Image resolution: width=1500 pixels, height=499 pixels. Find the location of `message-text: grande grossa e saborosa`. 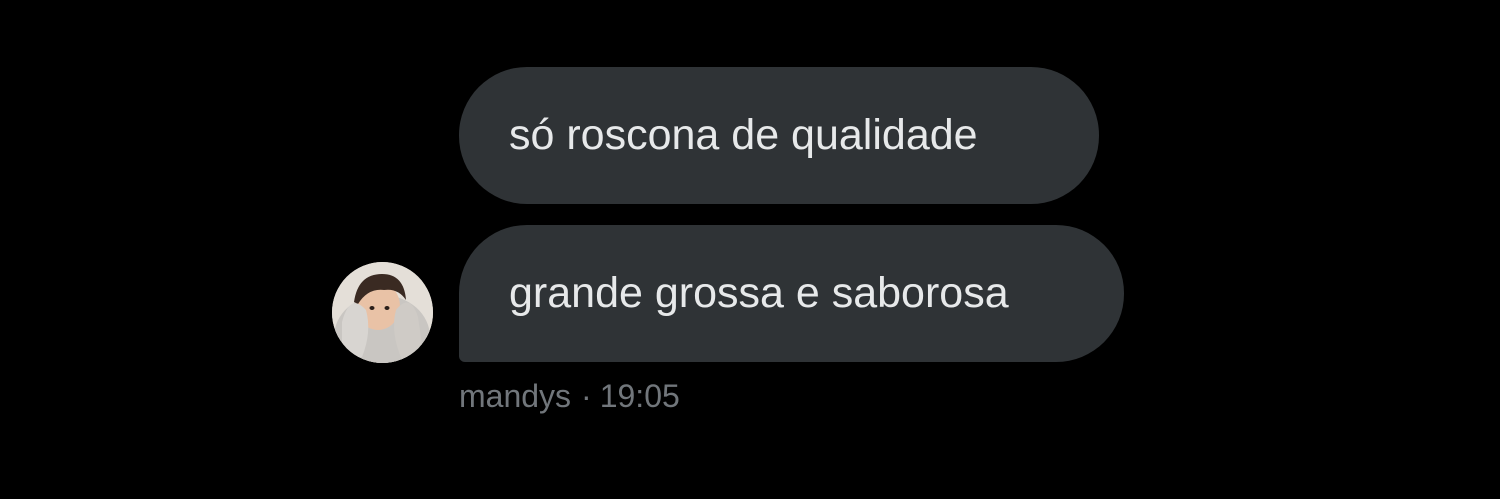

message-text: grande grossa e saborosa is located at coordinates (759, 293).